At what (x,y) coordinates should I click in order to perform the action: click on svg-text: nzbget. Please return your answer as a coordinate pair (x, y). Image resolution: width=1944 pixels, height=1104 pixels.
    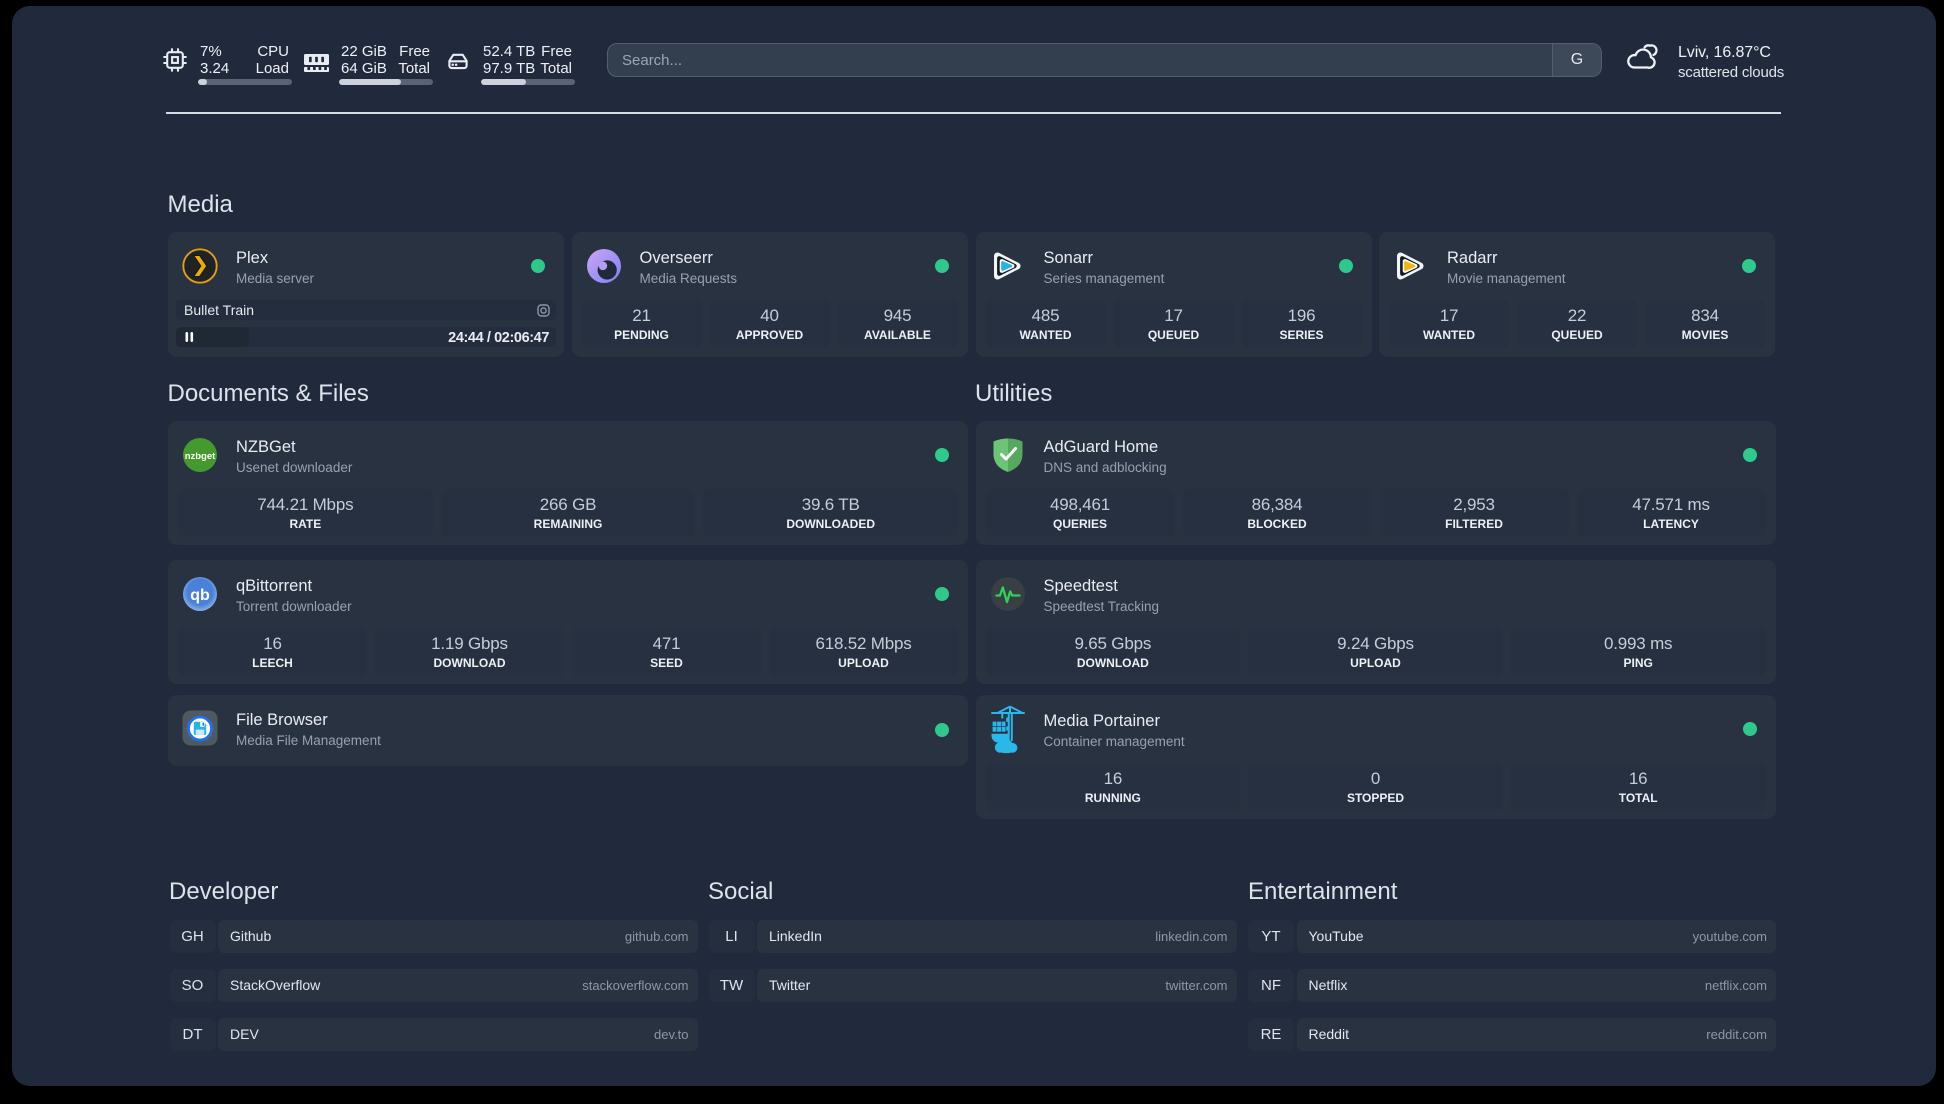
    Looking at the image, I should click on (200, 456).